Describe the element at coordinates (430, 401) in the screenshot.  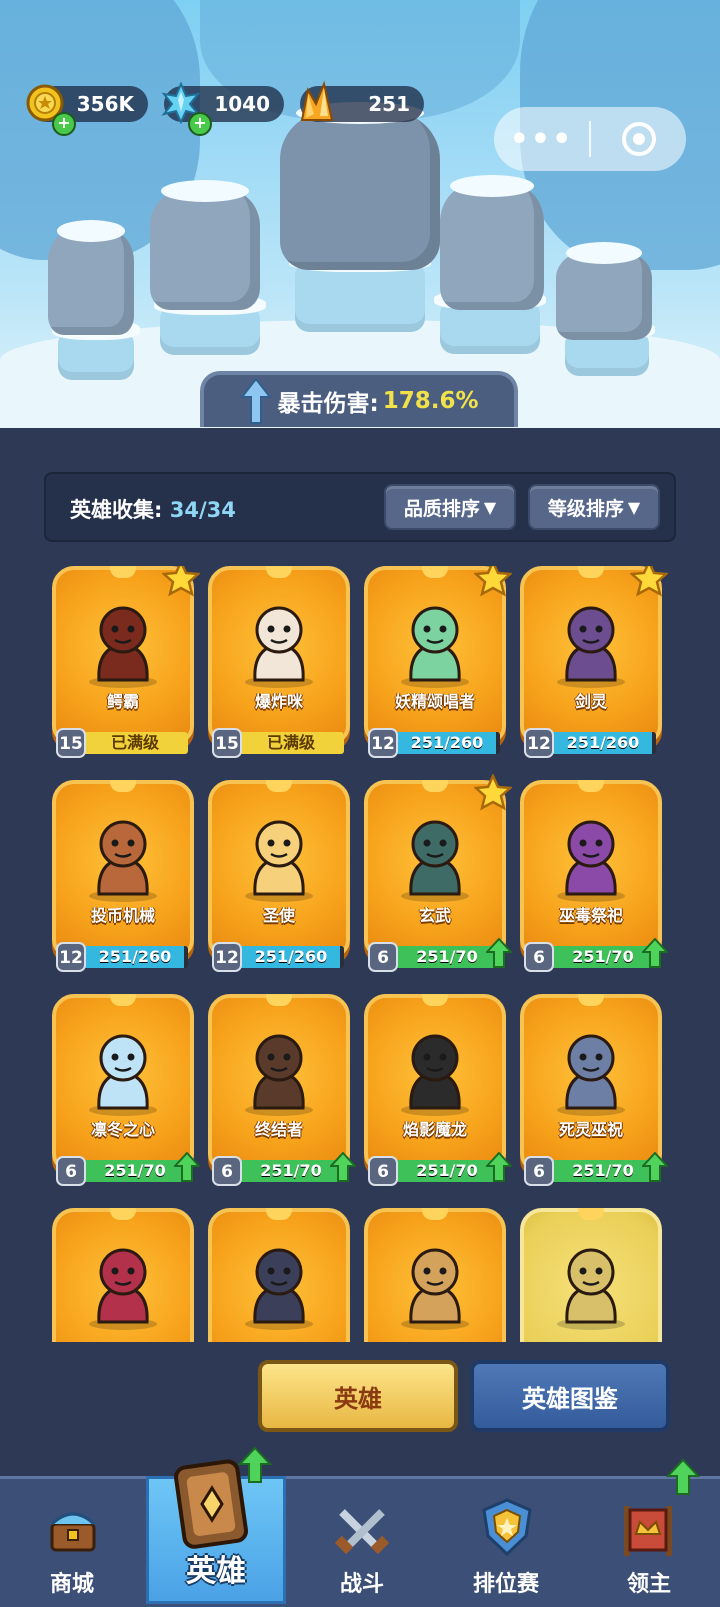
I see `crit-damage-value: 178.6%` at that location.